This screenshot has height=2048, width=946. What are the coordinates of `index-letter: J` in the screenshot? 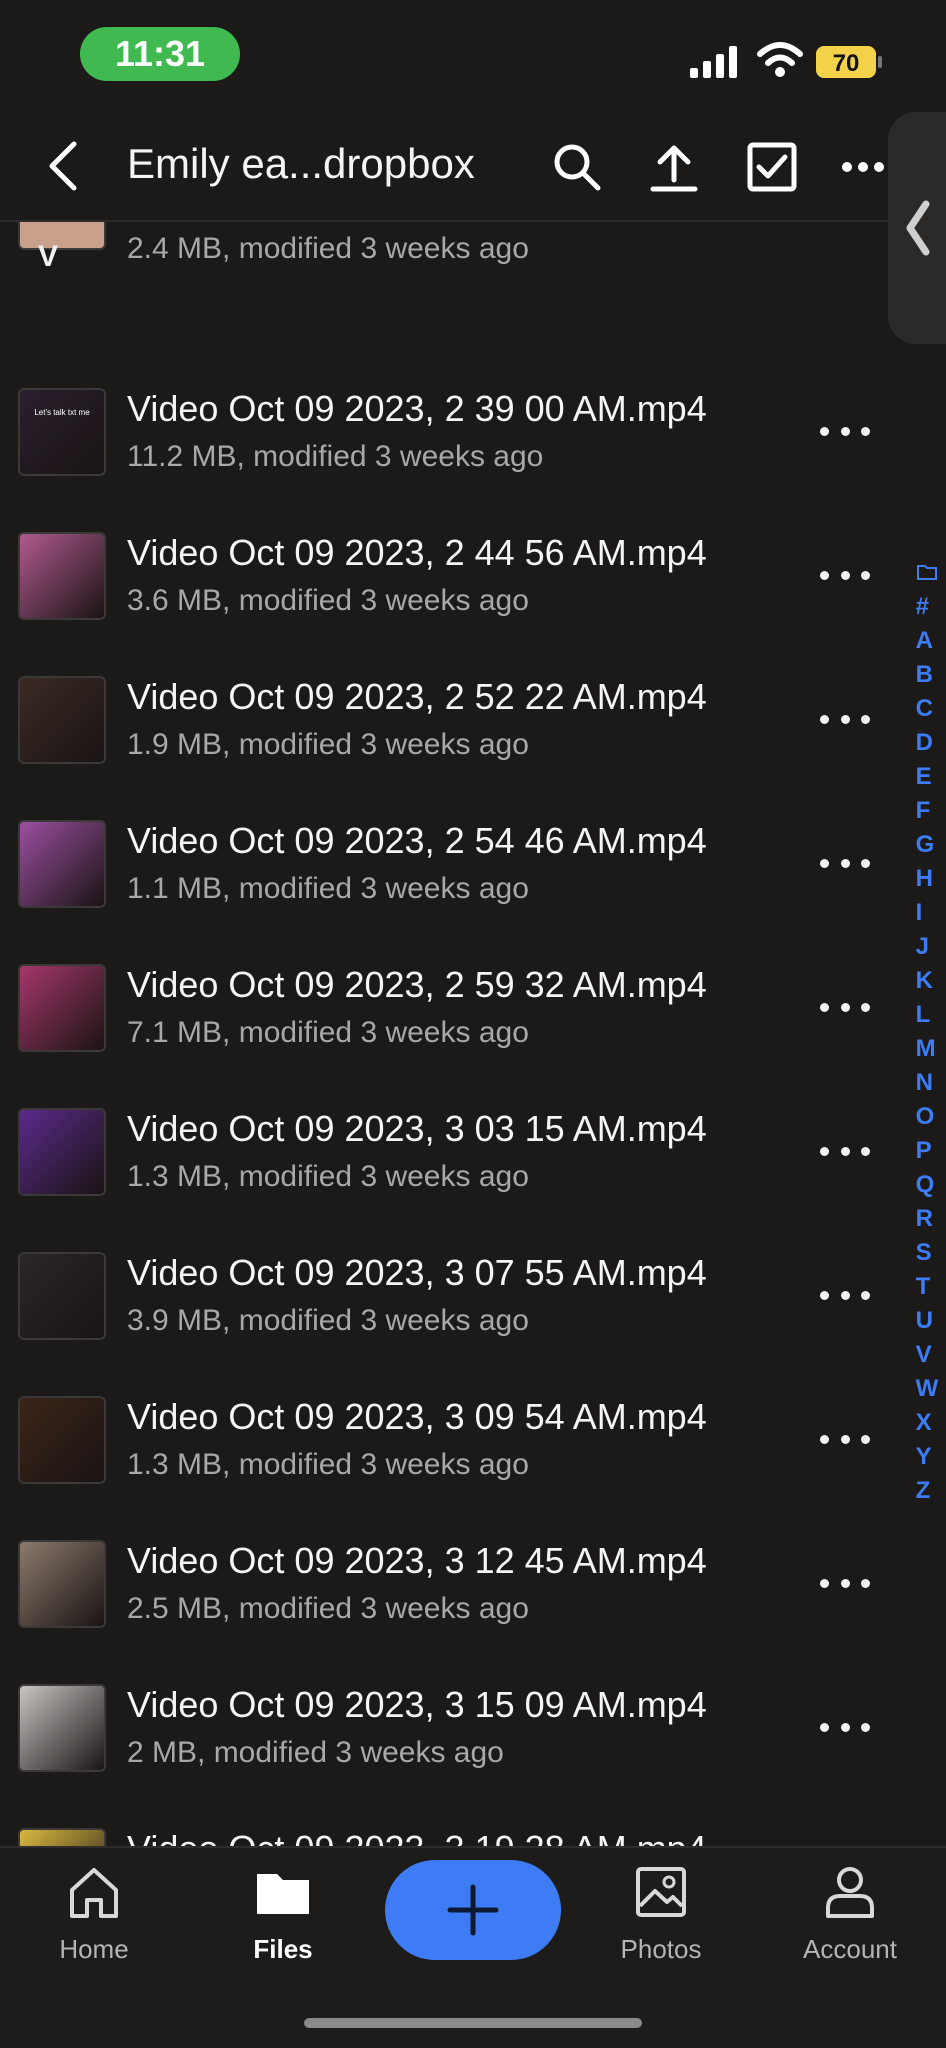 It's located at (927, 947).